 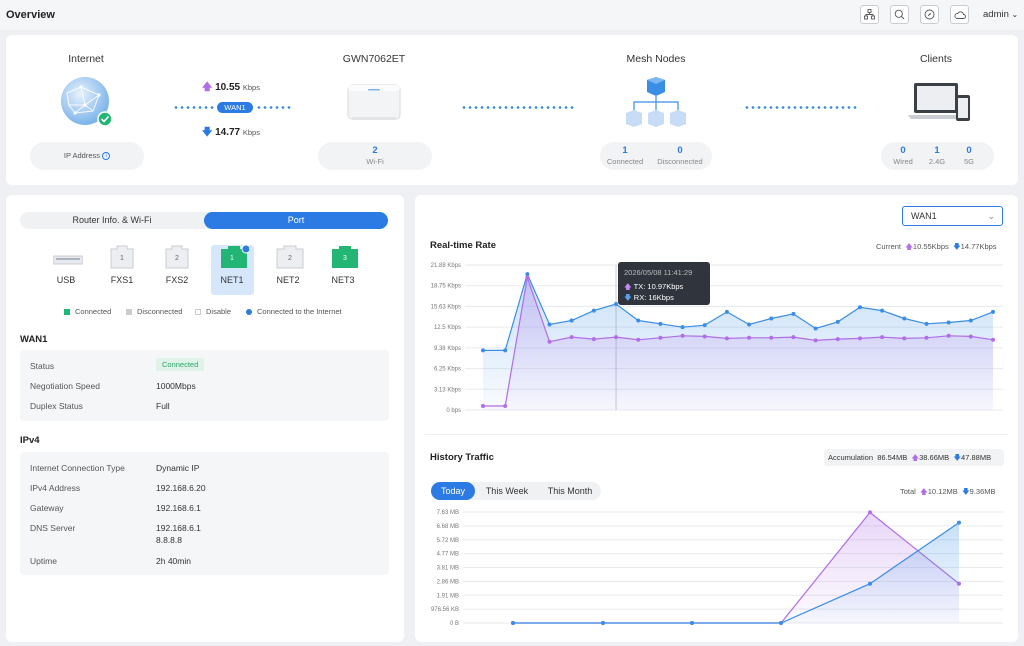 What do you see at coordinates (507, 491) in the screenshot?
I see `tab-this-week: This Week` at bounding box center [507, 491].